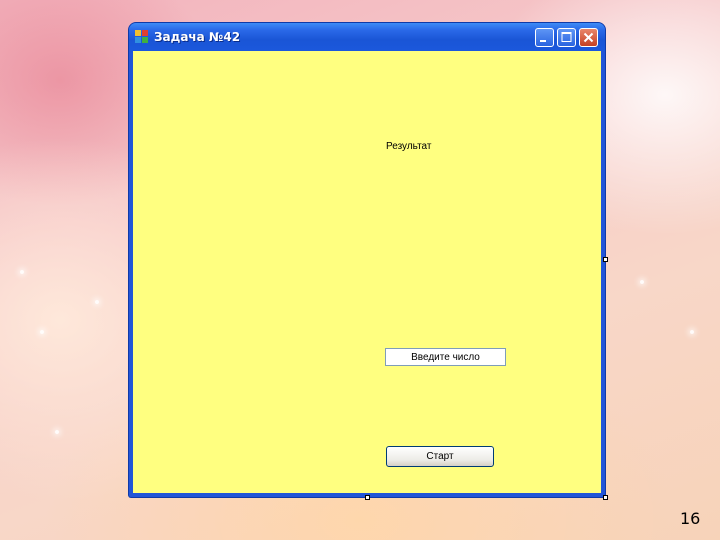 Image resolution: width=720 pixels, height=540 pixels. What do you see at coordinates (440, 456) in the screenshot?
I see `start-button: Старт` at bounding box center [440, 456].